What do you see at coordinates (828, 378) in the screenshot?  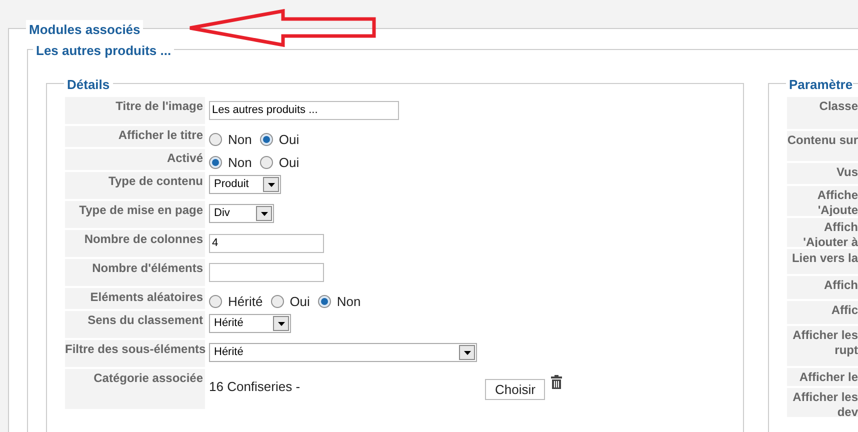 I see `field-label: Afficher le` at bounding box center [828, 378].